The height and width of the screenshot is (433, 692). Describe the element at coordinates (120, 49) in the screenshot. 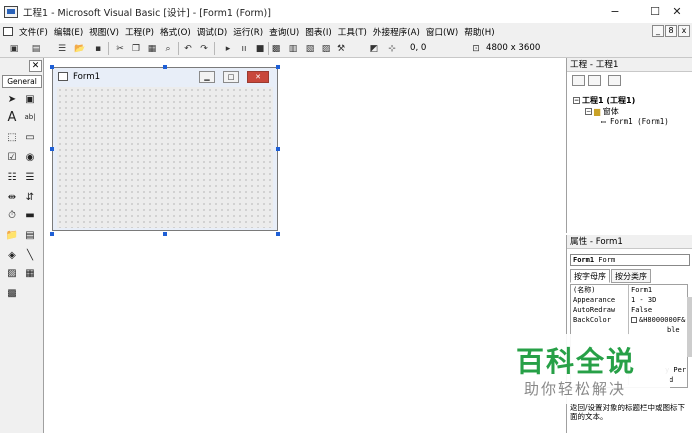

I see `cut-icon: ✂` at that location.